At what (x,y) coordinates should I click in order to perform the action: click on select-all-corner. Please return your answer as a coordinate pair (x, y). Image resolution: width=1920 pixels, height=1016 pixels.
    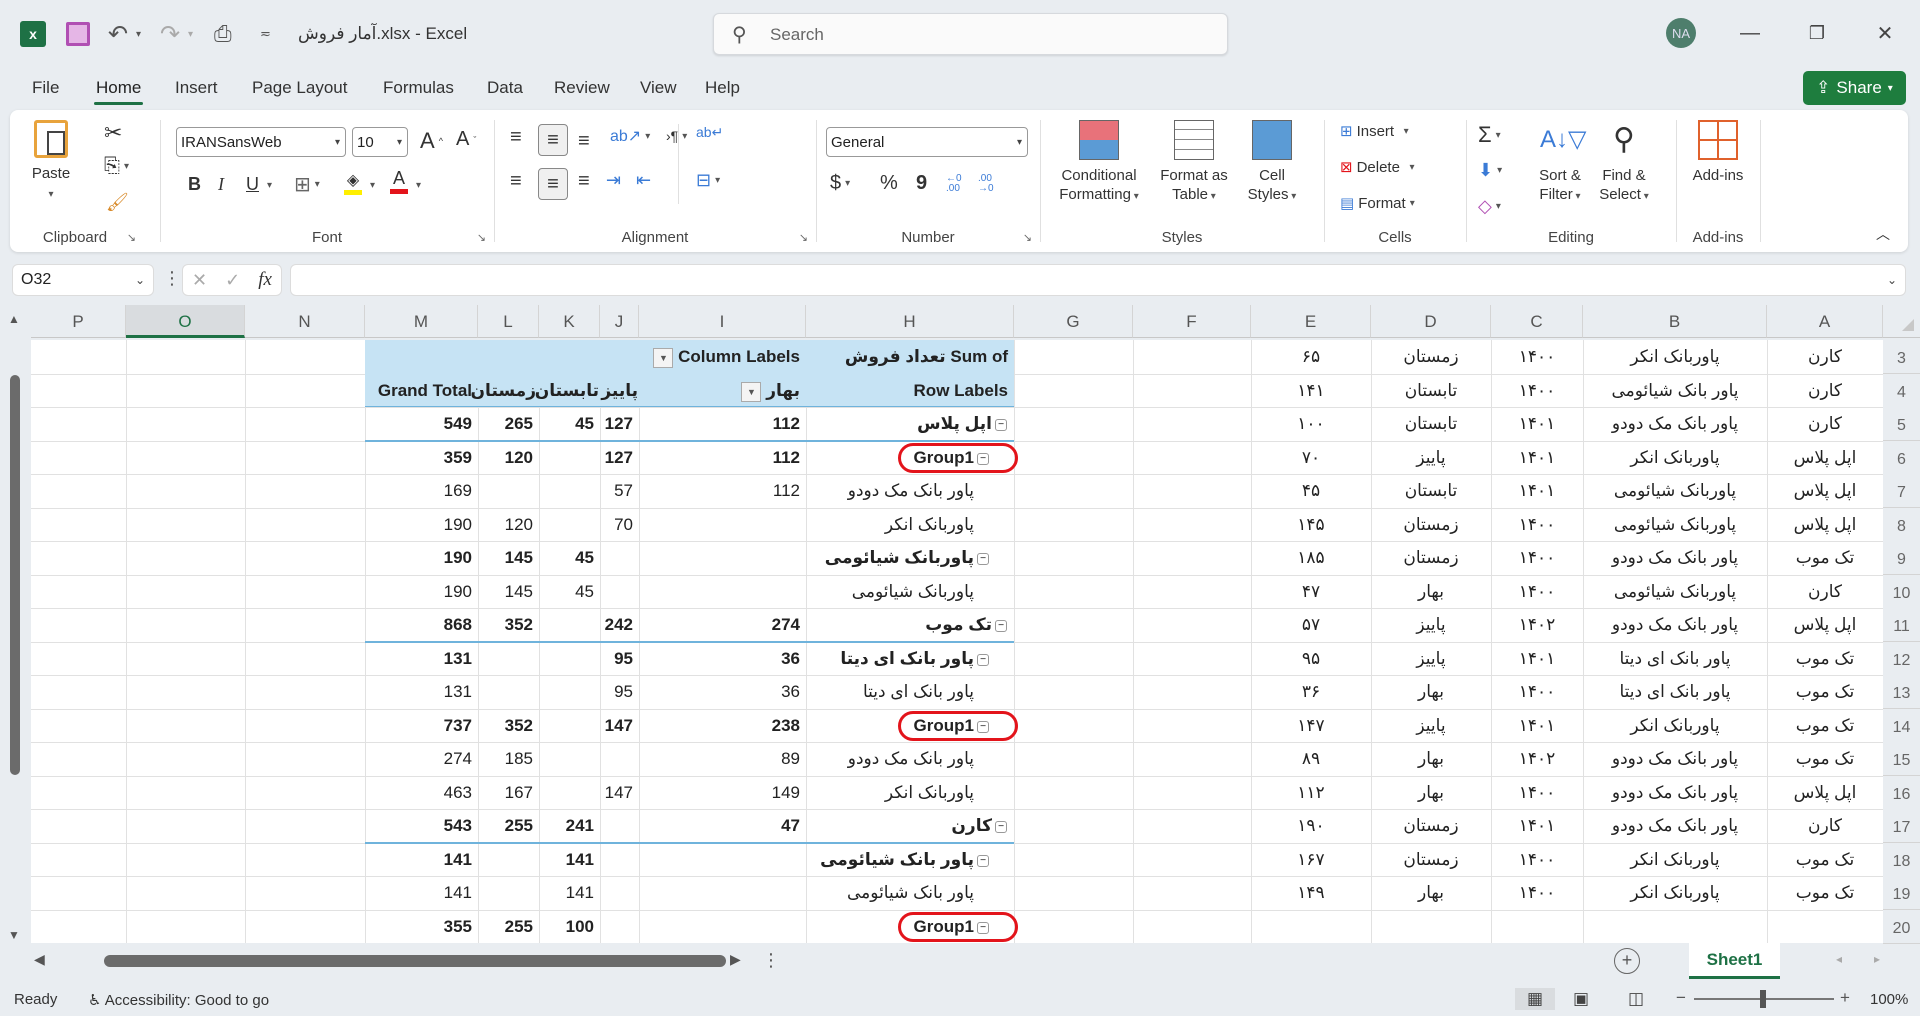
    Looking at the image, I should click on (1901, 321).